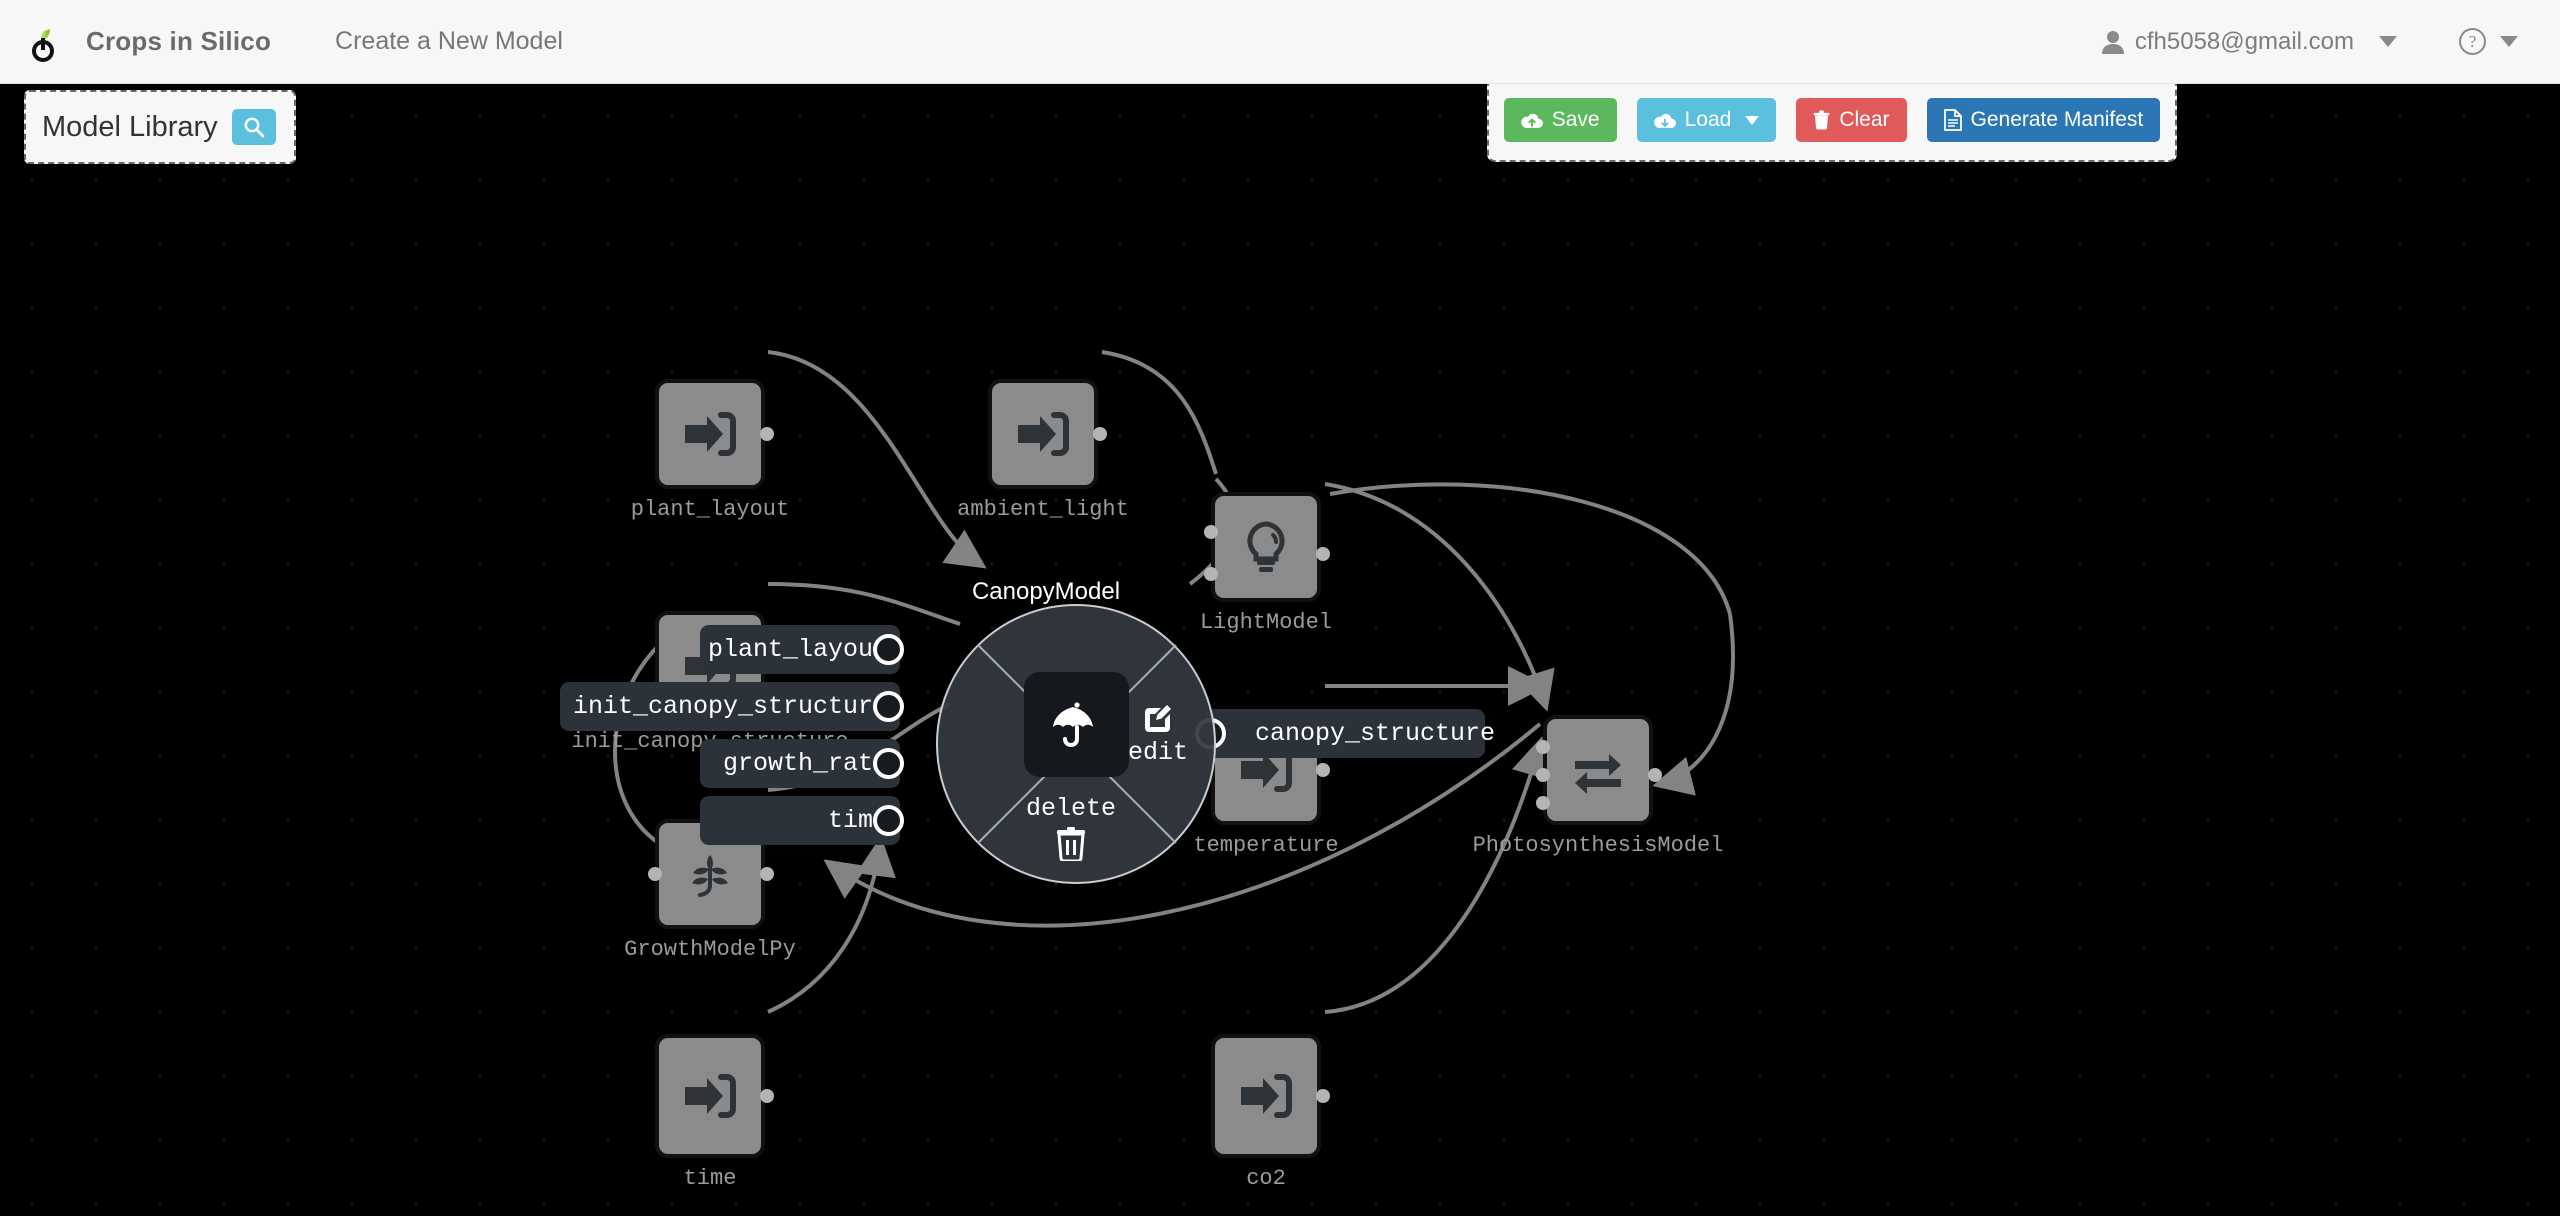  Describe the element at coordinates (43, 42) in the screenshot. I see `sprout-power-icon` at that location.